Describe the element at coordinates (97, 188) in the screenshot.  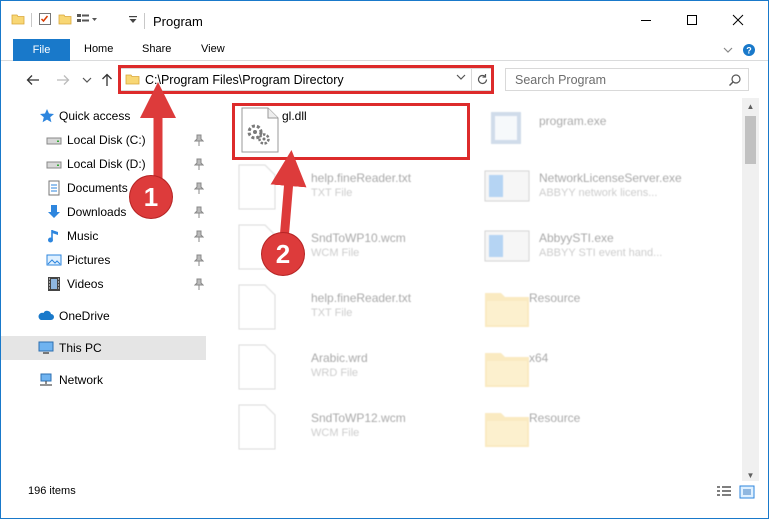
I see `sidebar-item-label: Documents` at that location.